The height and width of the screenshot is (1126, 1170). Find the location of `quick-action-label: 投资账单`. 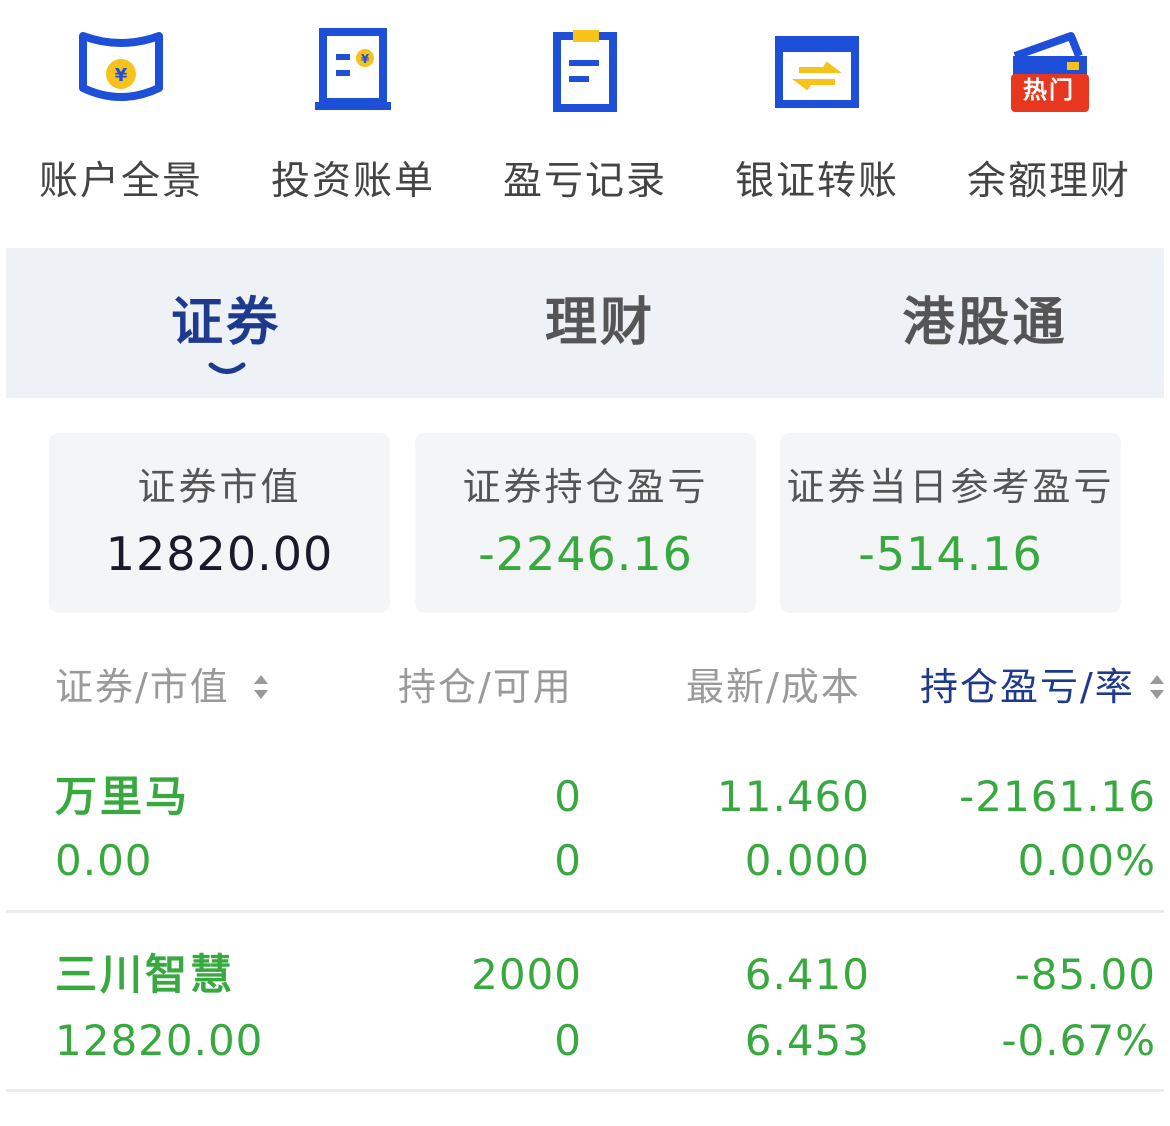

quick-action-label: 投资账单 is located at coordinates (352, 181).